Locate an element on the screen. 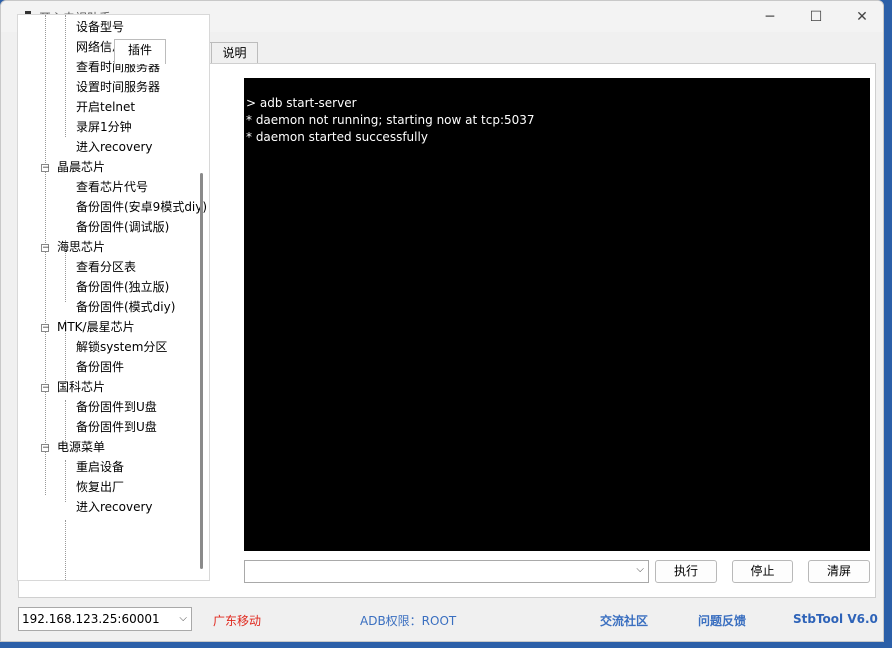 The height and width of the screenshot is (648, 892). tree-item-record-screen: 录屏1分钟 is located at coordinates (104, 127).